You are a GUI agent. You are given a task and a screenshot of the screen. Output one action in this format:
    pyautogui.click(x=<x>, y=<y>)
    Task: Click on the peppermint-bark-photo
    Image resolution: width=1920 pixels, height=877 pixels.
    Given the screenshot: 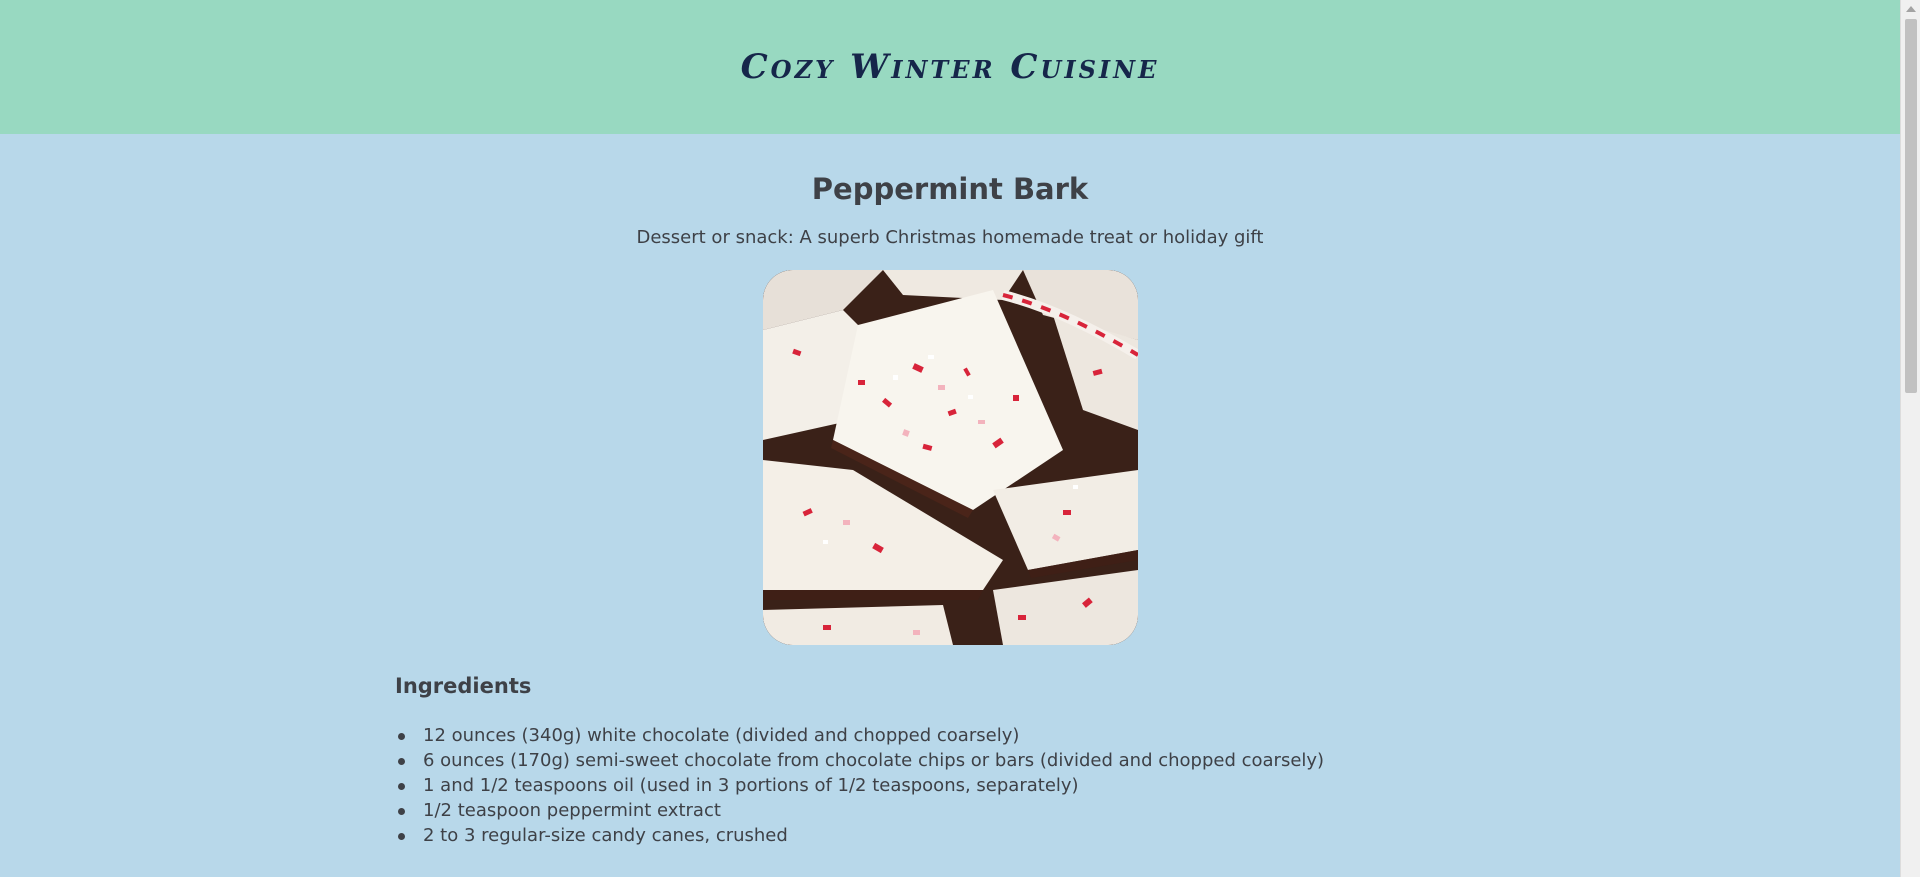 What is the action you would take?
    pyautogui.click(x=950, y=457)
    